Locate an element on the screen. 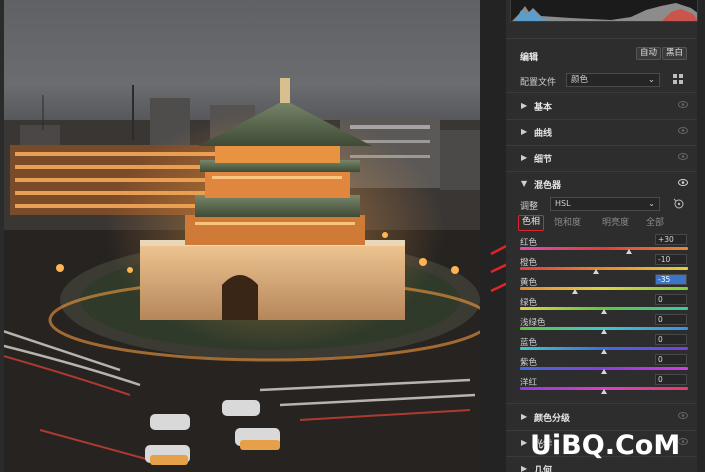  adjust-label: 调整 is located at coordinates (529, 207).